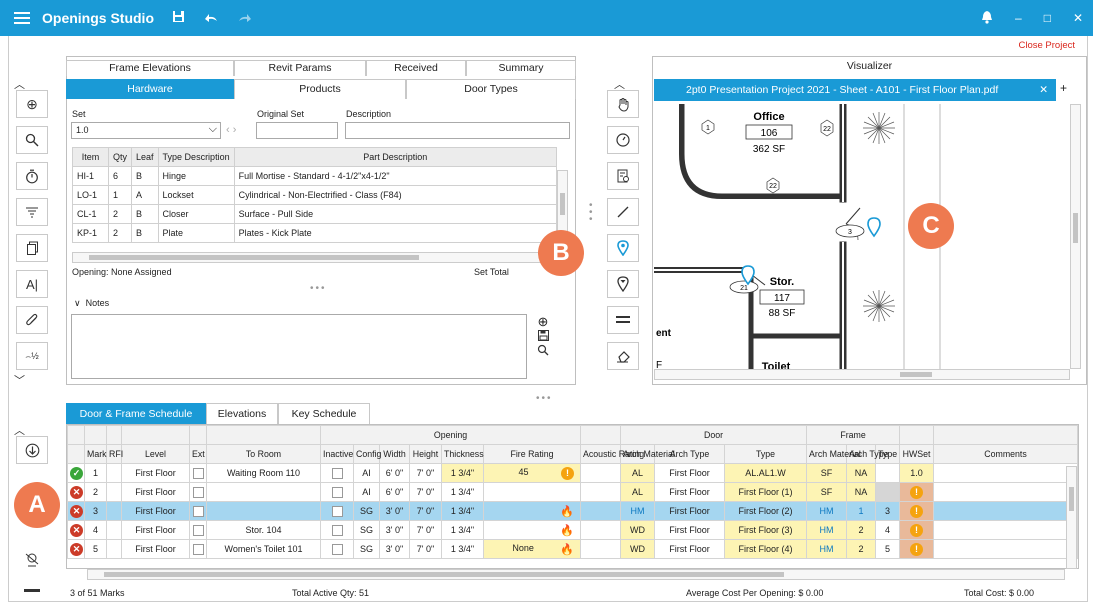  Describe the element at coordinates (861, 492) in the screenshot. I see `frame-arch-type-cell: NA` at that location.